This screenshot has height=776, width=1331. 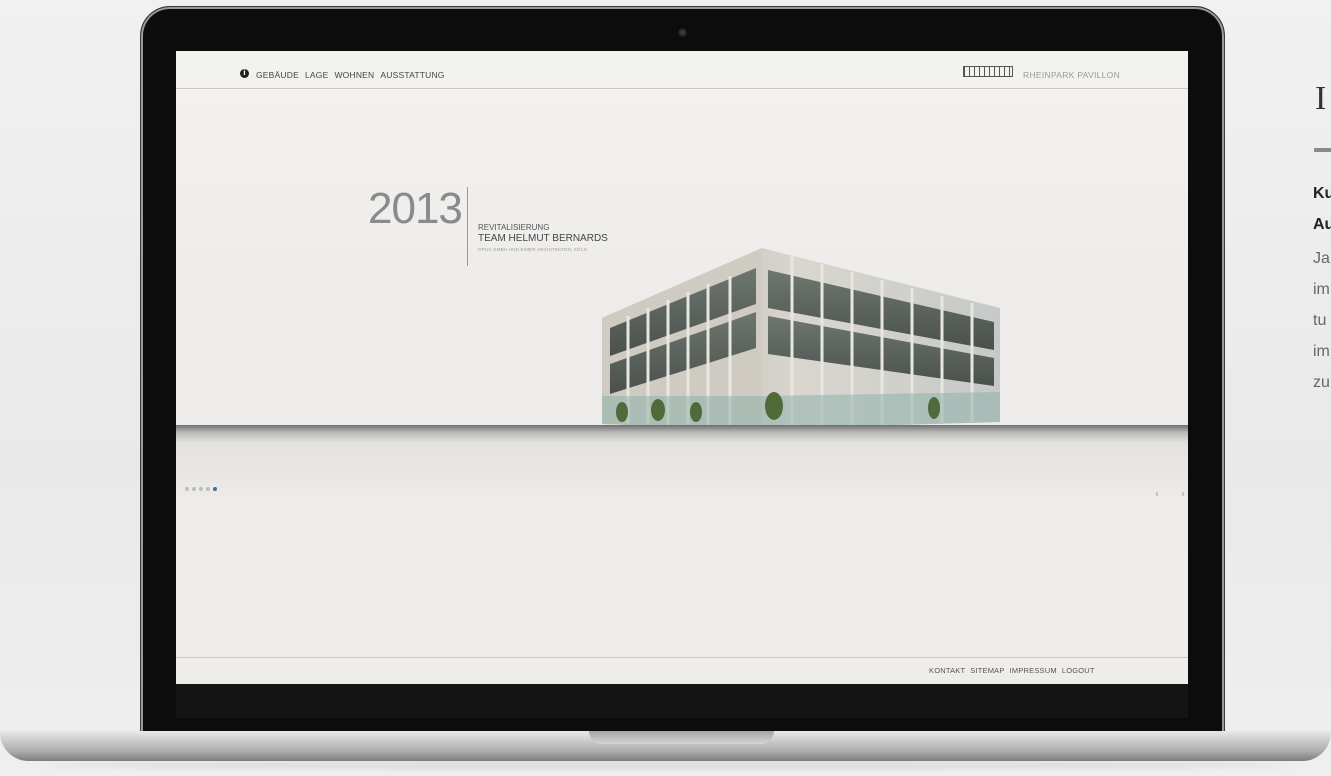 I want to click on nav-item-gebaeude: GEBÄUDE, so click(x=277, y=75).